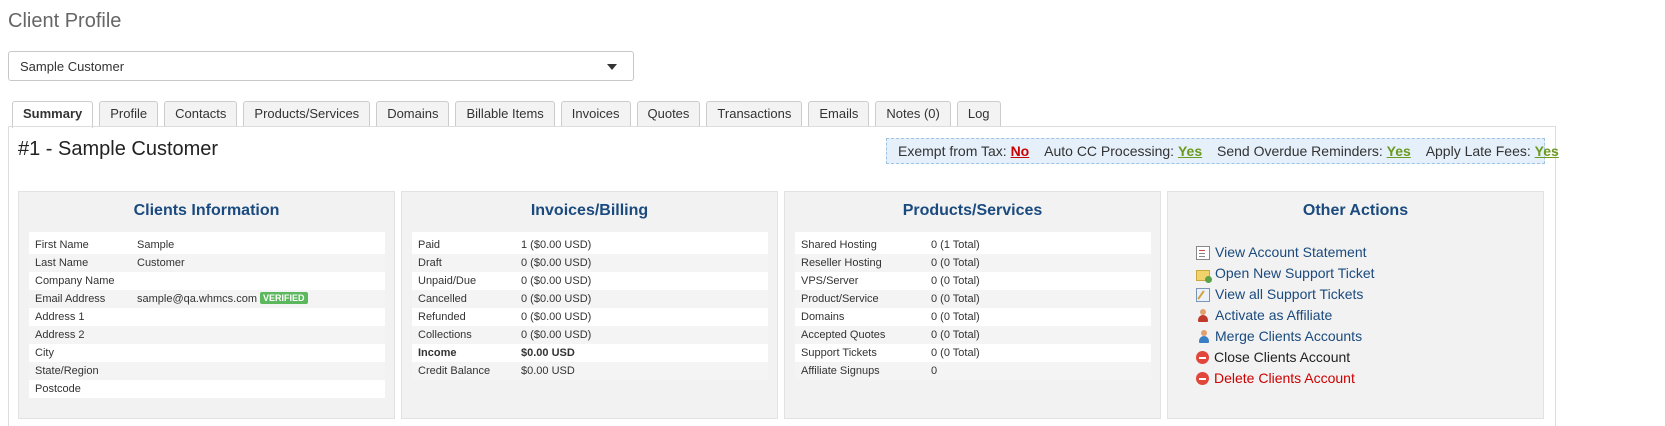 The height and width of the screenshot is (426, 1665). I want to click on table-row: Postcode, so click(207, 389).